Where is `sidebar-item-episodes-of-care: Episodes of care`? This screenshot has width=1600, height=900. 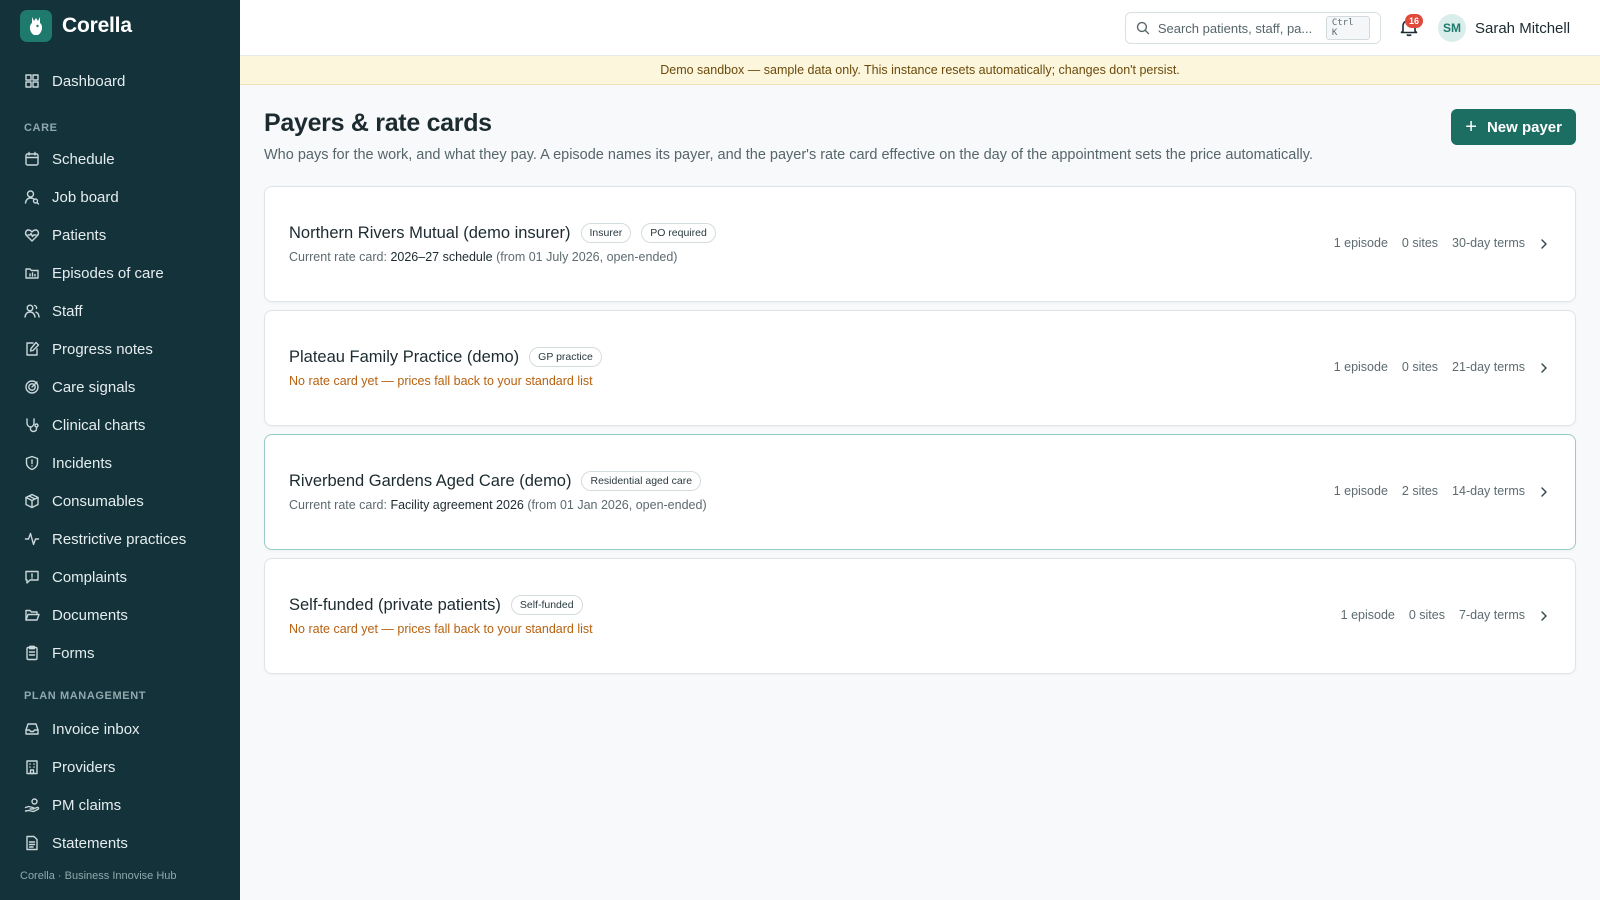 sidebar-item-episodes-of-care: Episodes of care is located at coordinates (120, 273).